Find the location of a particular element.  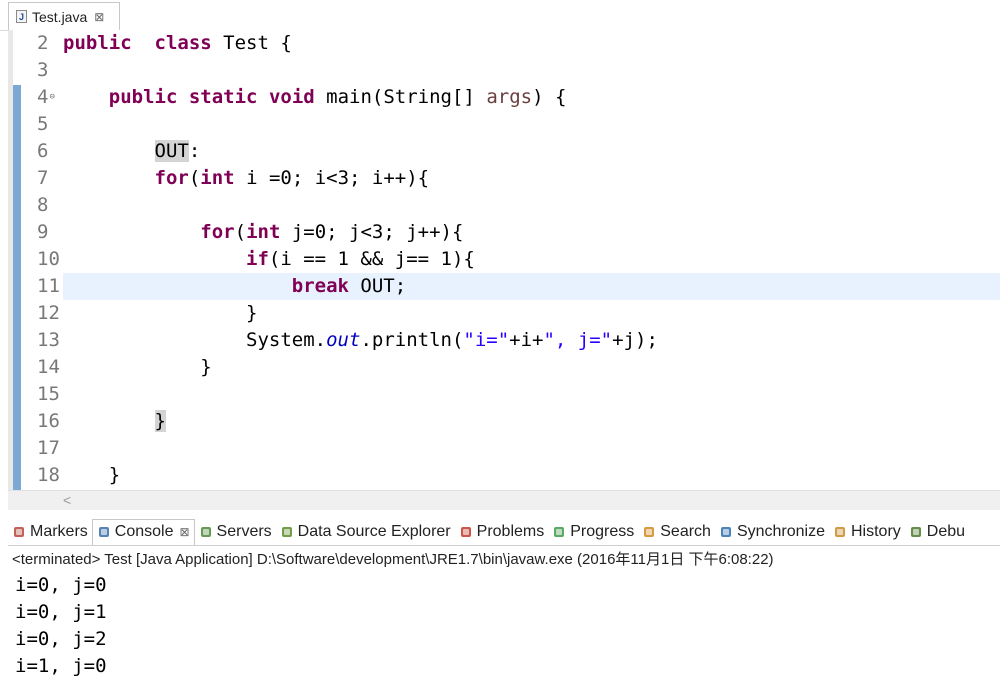

line-number: 10 is located at coordinates (42, 259).